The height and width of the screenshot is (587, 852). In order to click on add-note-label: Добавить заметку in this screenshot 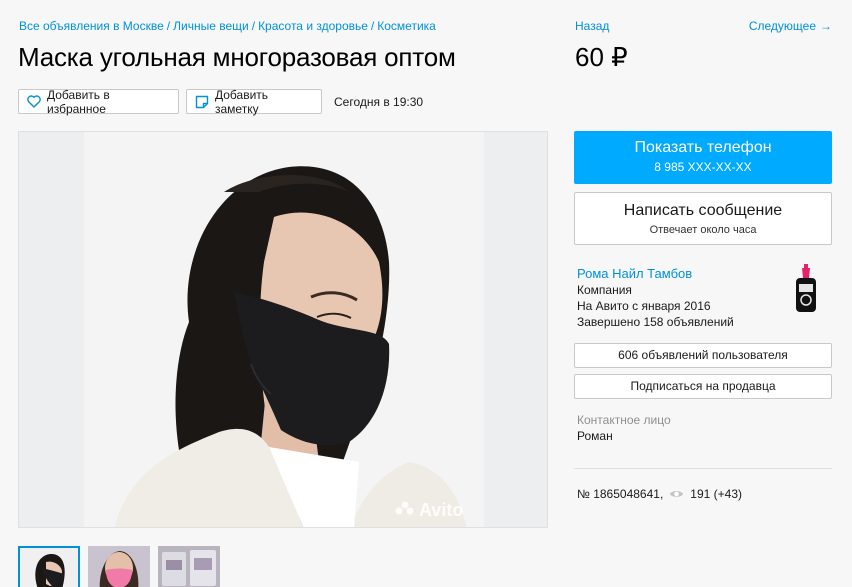, I will do `click(242, 101)`.